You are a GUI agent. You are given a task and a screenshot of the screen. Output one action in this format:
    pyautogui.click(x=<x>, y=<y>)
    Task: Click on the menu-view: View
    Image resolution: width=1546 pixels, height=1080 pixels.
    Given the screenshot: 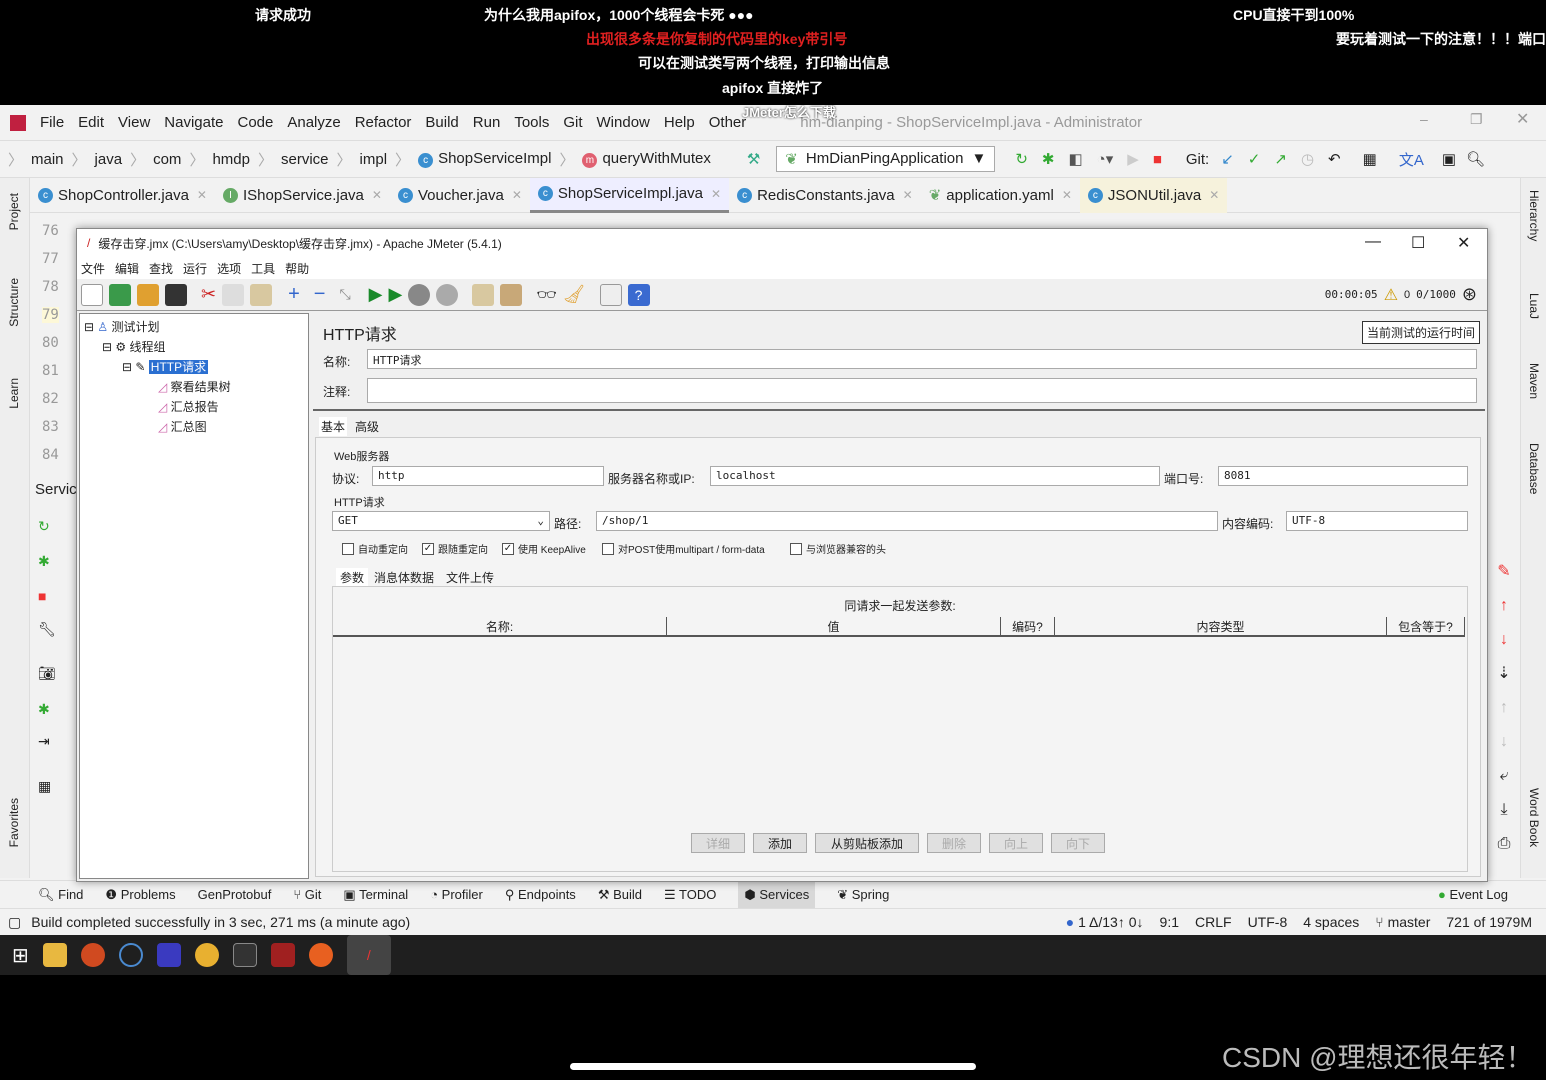 What is the action you would take?
    pyautogui.click(x=134, y=122)
    